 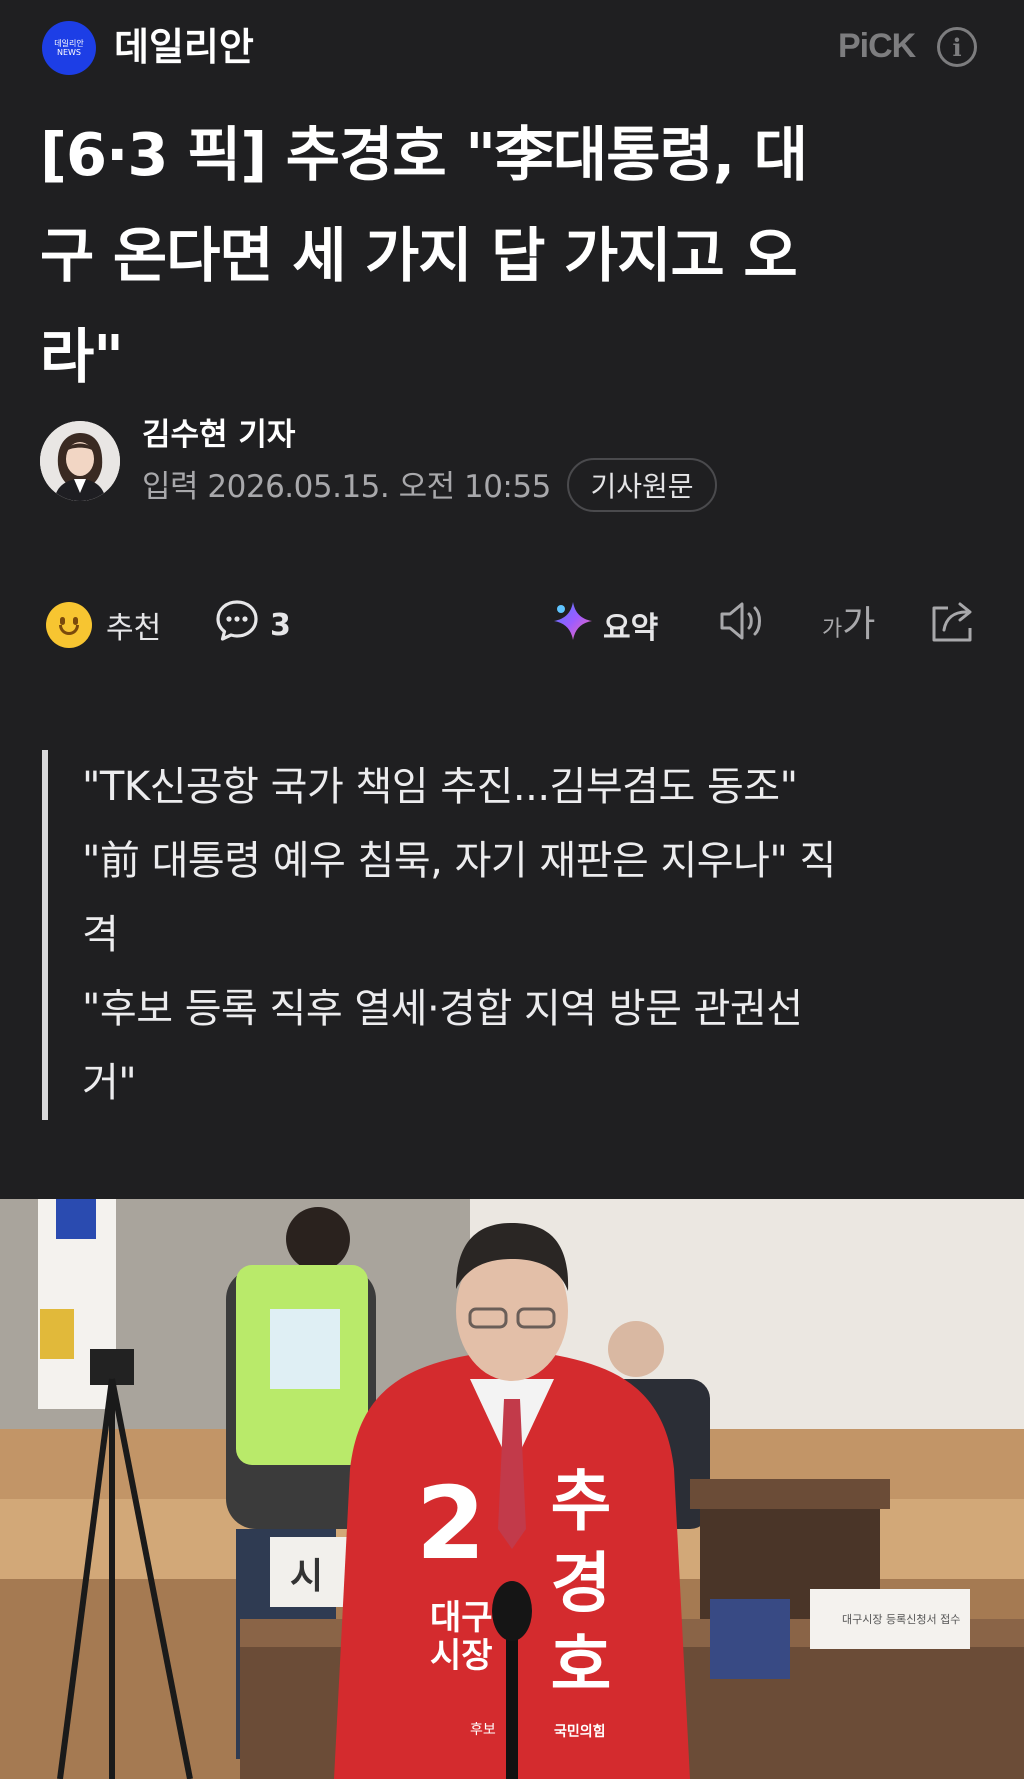 I want to click on subtitle-line: 격, so click(x=100, y=935).